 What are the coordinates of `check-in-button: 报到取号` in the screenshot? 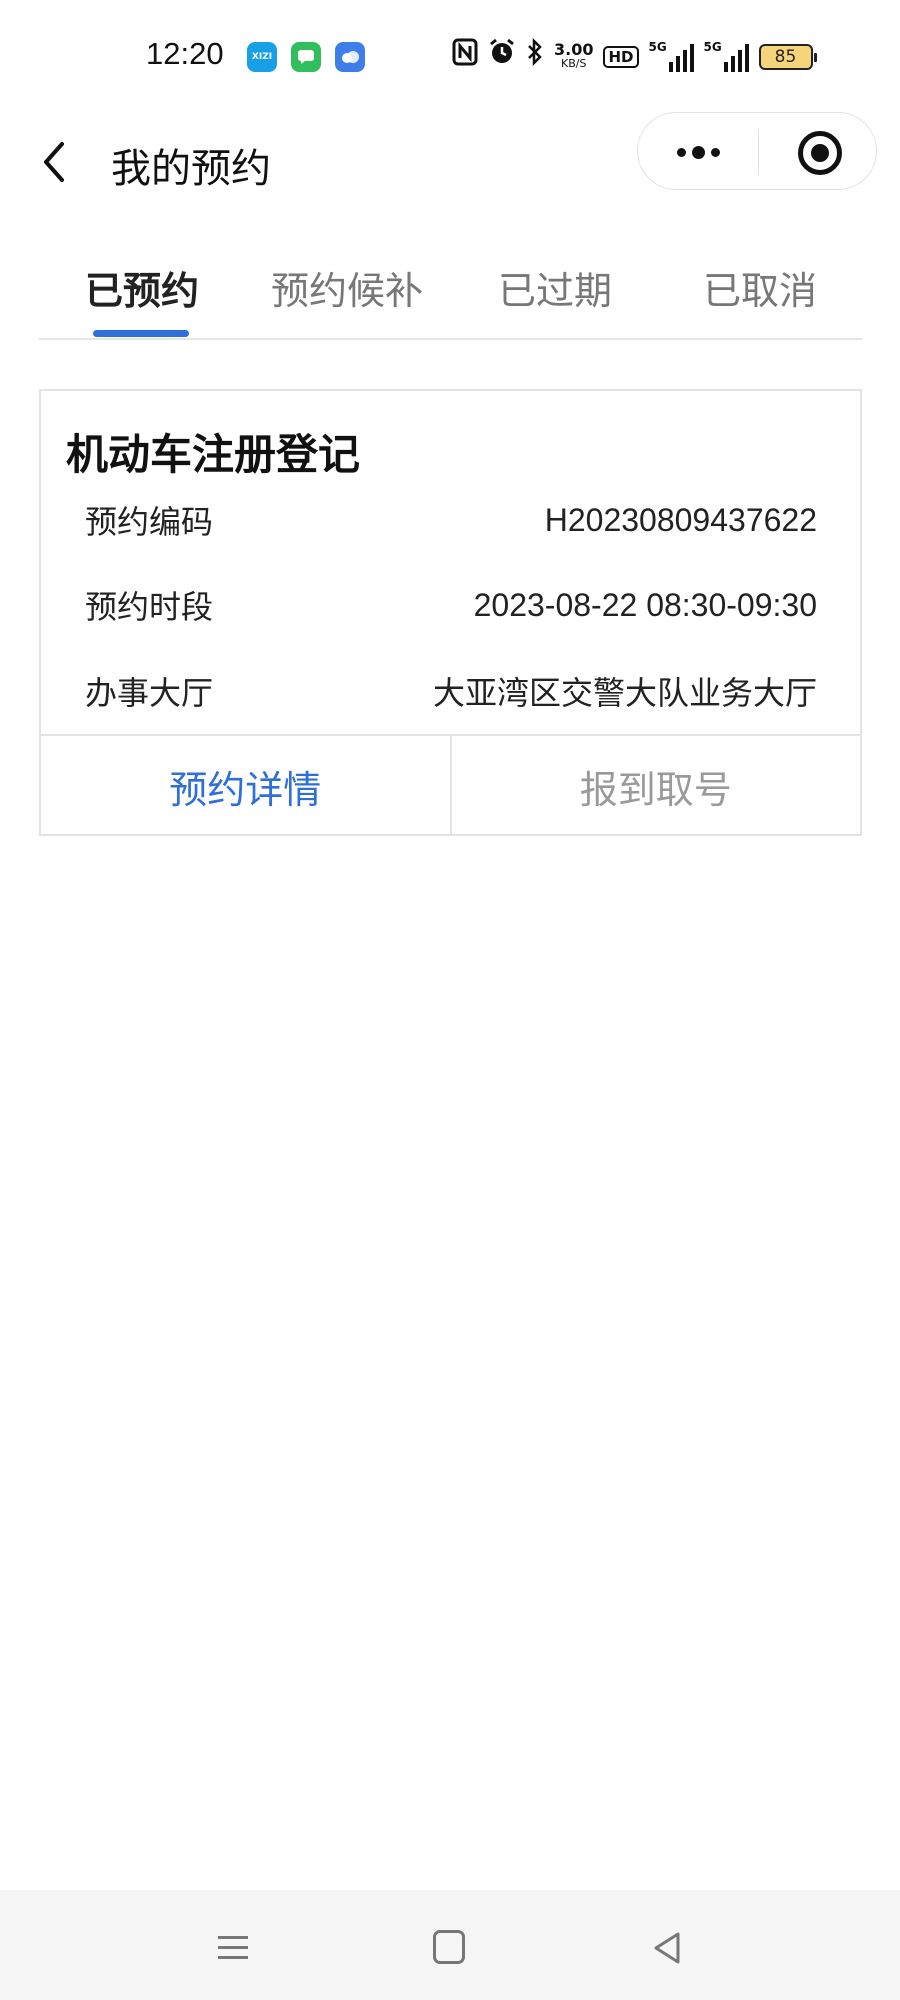 It's located at (656, 786).